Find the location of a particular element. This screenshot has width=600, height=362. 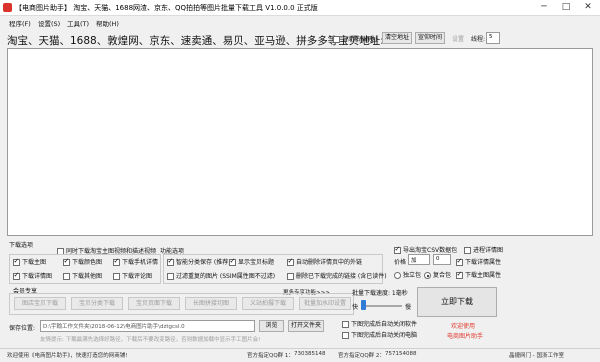

single-package-radio is located at coordinates (397, 275).